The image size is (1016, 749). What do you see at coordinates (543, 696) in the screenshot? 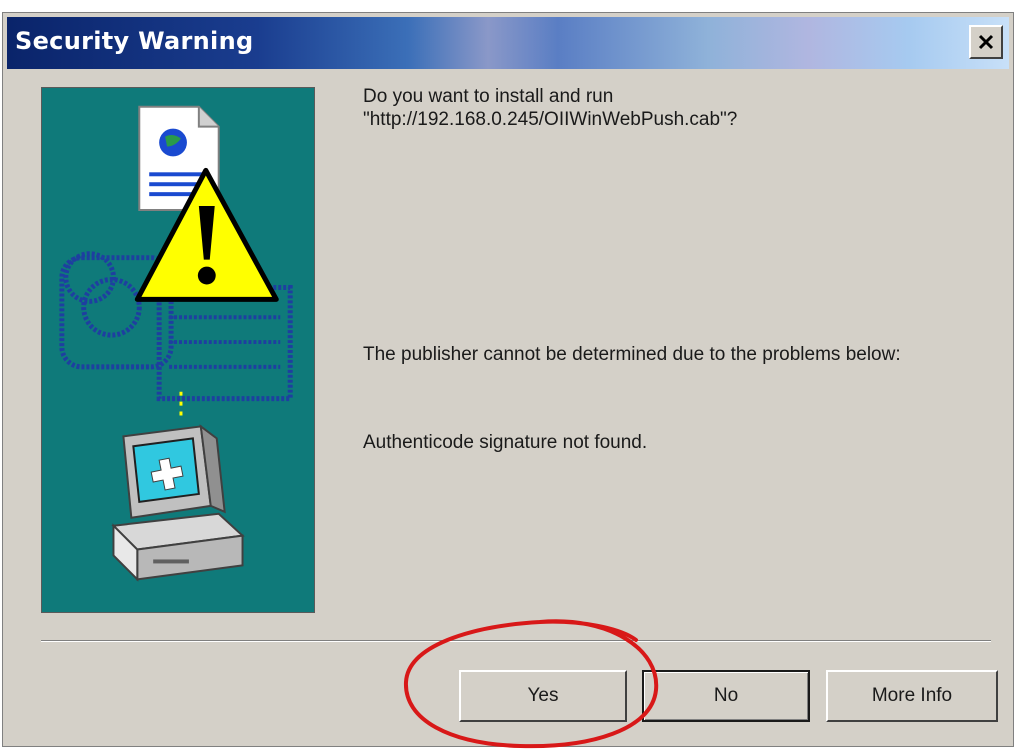
I see `yes-button: Yes` at bounding box center [543, 696].